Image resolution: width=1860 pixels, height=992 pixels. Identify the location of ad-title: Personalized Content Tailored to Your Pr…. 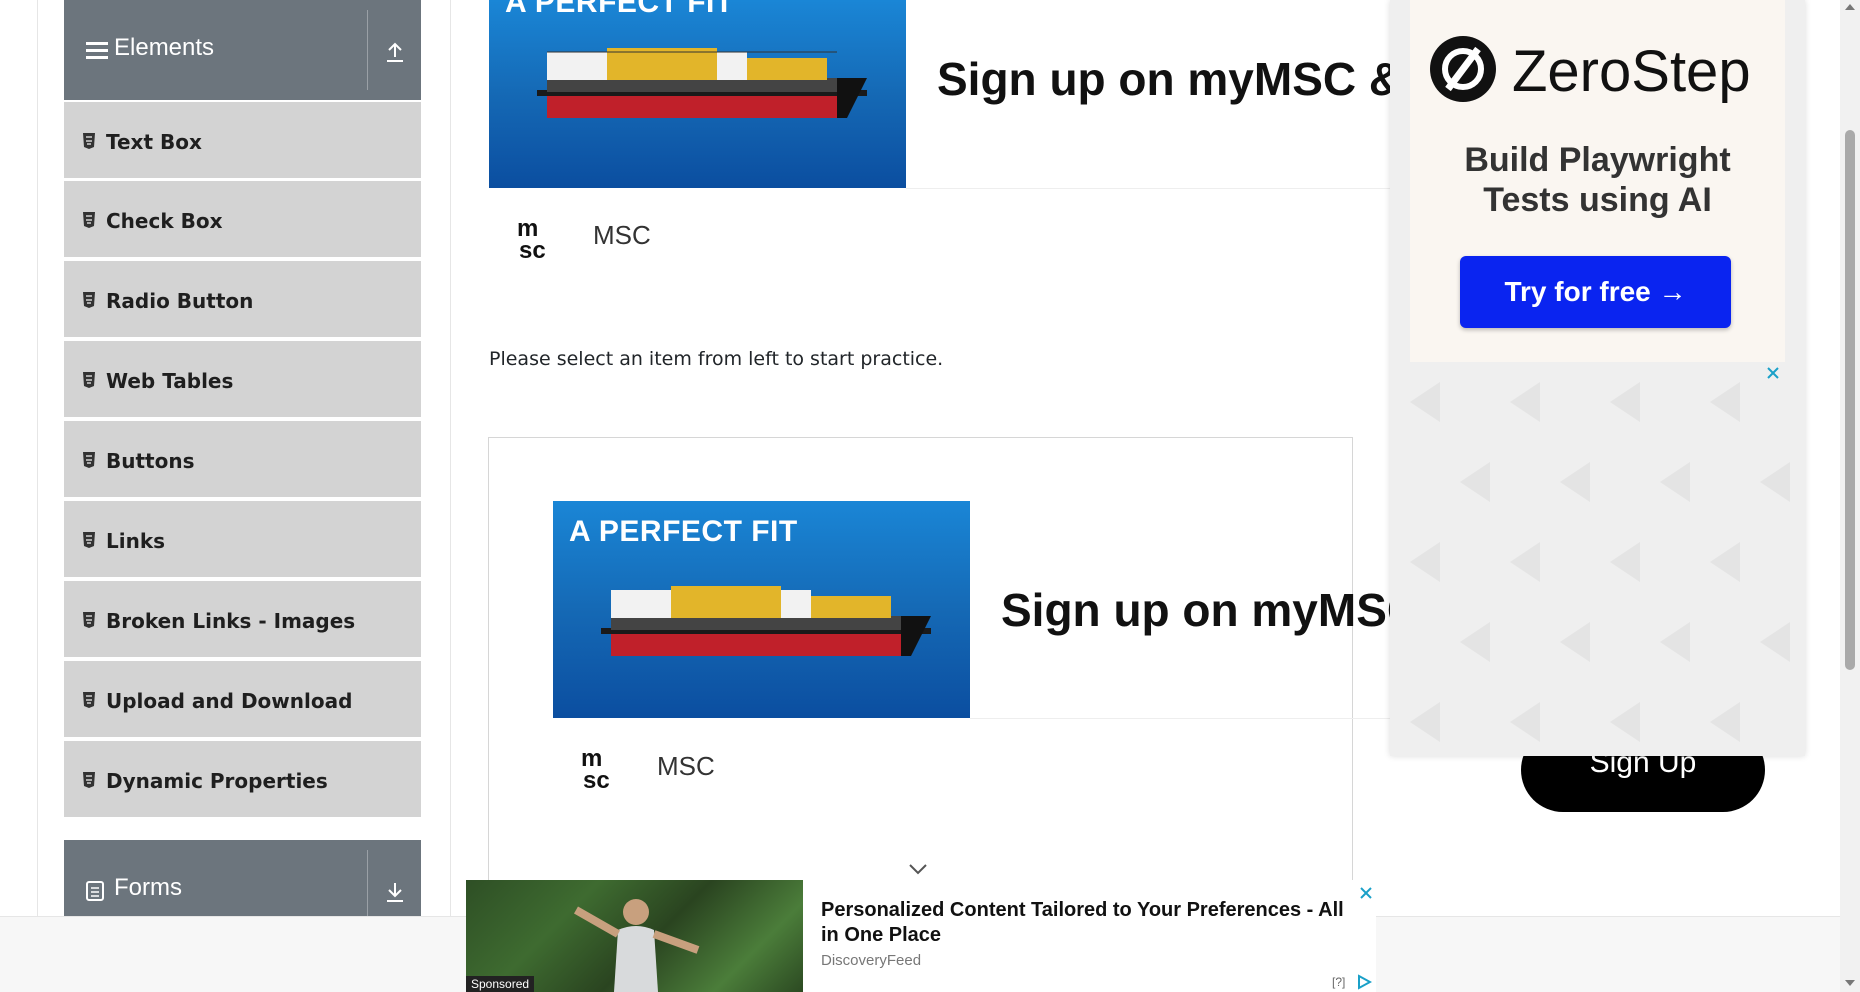
(1093, 923).